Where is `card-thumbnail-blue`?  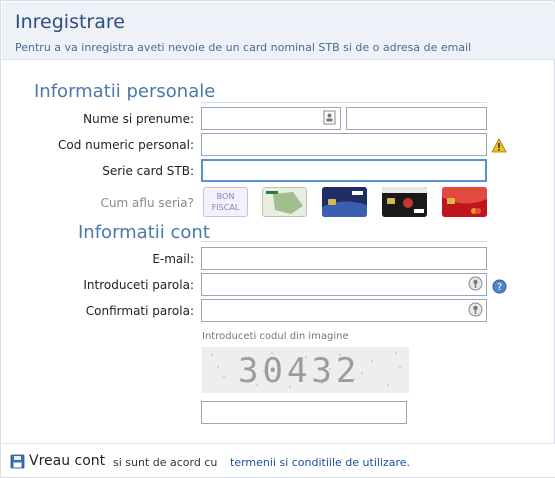 card-thumbnail-blue is located at coordinates (344, 202).